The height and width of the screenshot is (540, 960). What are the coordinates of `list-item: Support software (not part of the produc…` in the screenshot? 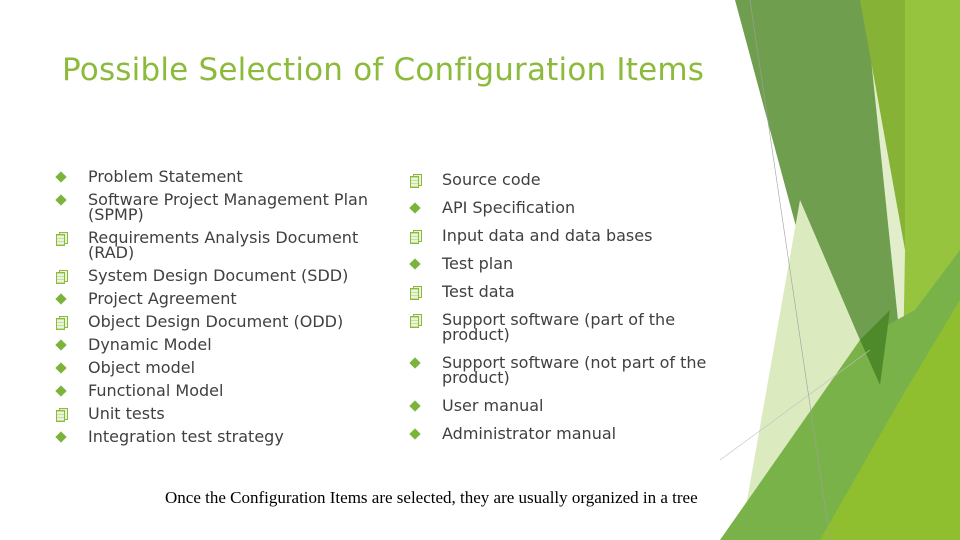 It's located at (573, 370).